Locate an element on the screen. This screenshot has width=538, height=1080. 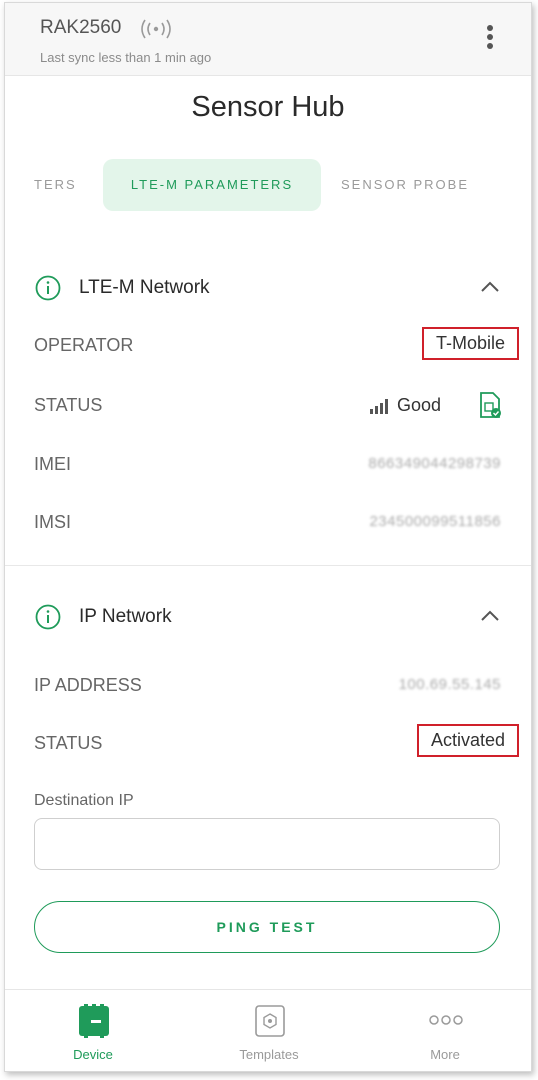
page-title: Sensor Hub is located at coordinates (268, 107).